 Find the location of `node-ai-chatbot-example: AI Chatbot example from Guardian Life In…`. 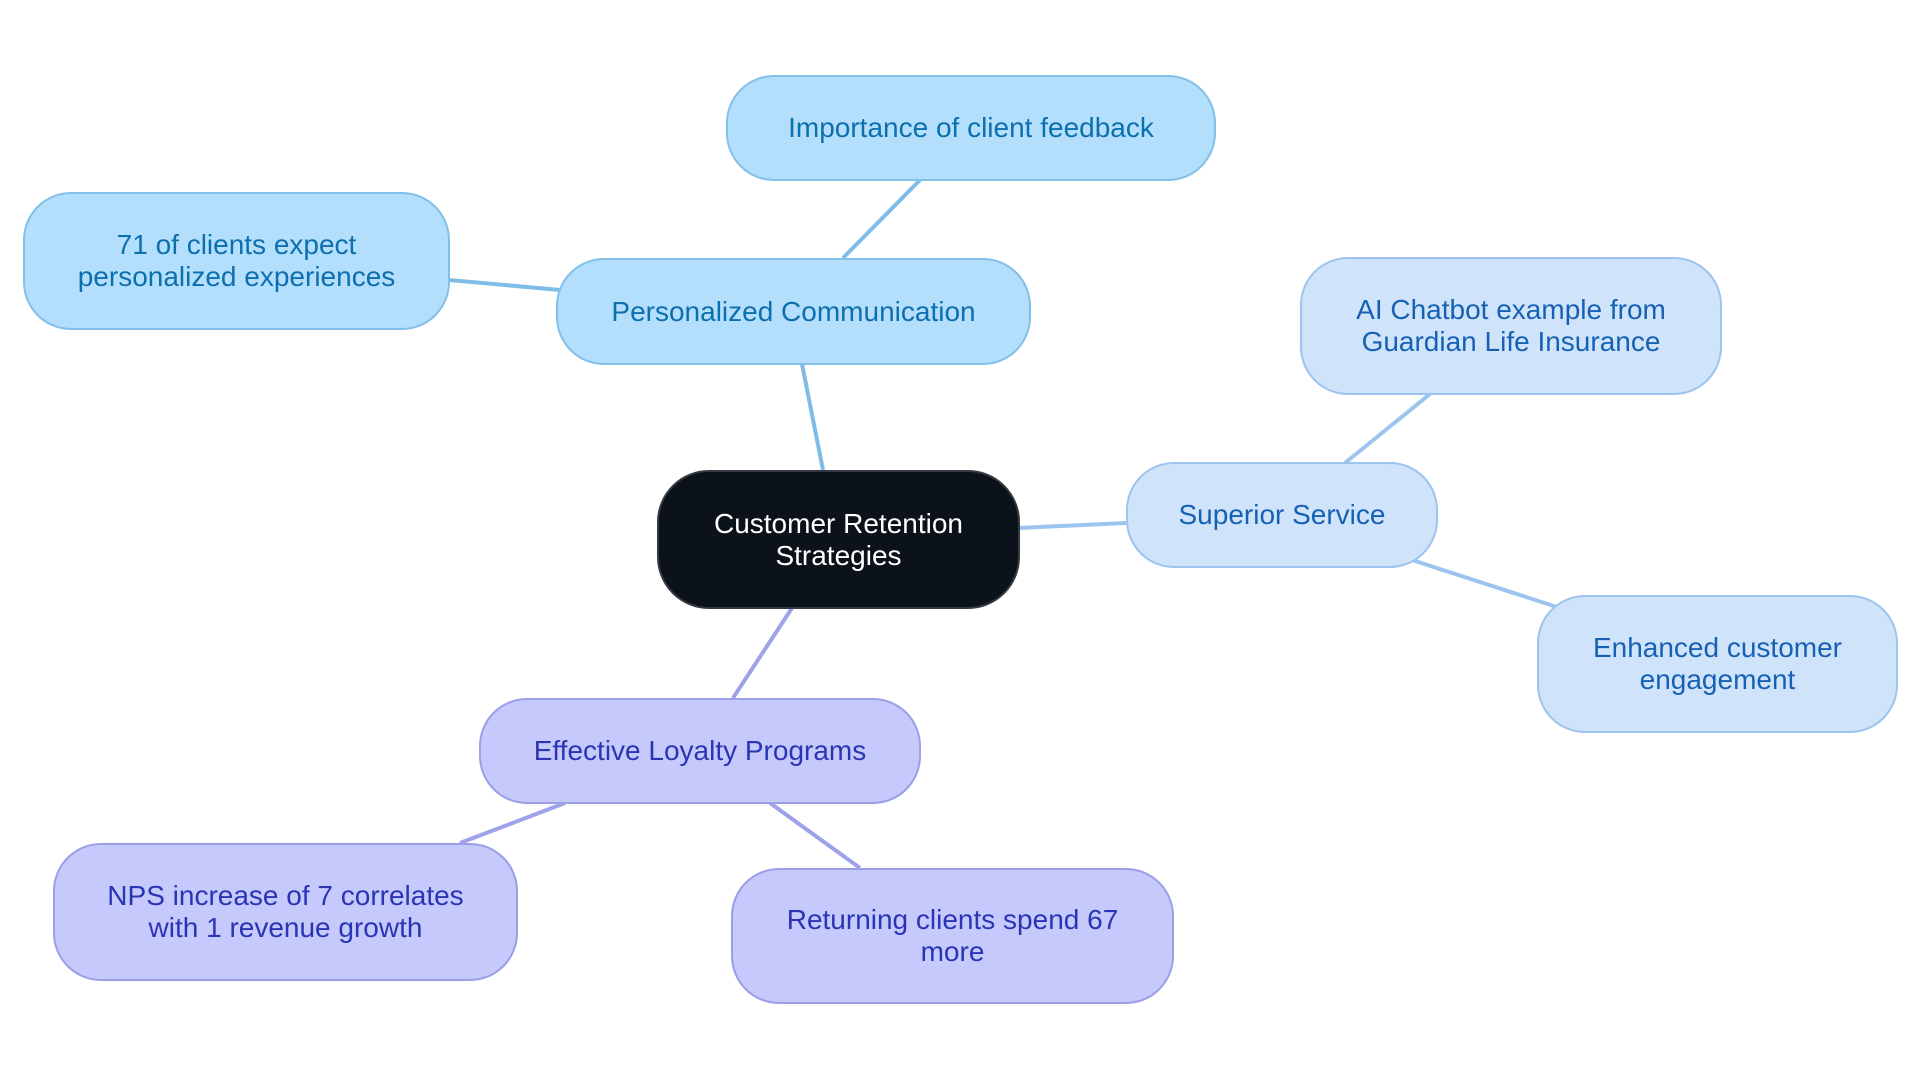

node-ai-chatbot-example: AI Chatbot example from Guardian Life In… is located at coordinates (1511, 326).